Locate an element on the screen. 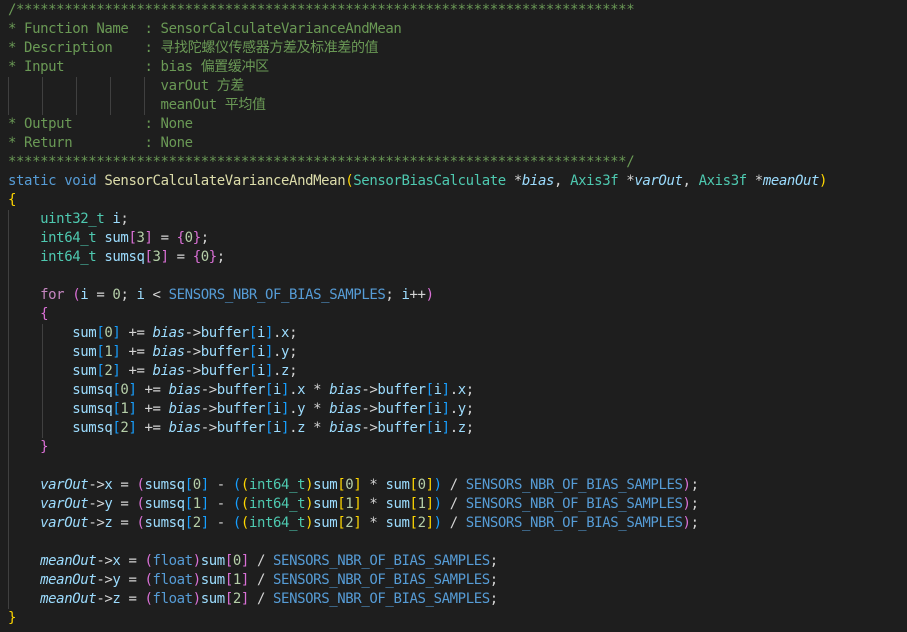 This screenshot has height=632, width=907. code-token: meanOut 平均值 is located at coordinates (137, 105).